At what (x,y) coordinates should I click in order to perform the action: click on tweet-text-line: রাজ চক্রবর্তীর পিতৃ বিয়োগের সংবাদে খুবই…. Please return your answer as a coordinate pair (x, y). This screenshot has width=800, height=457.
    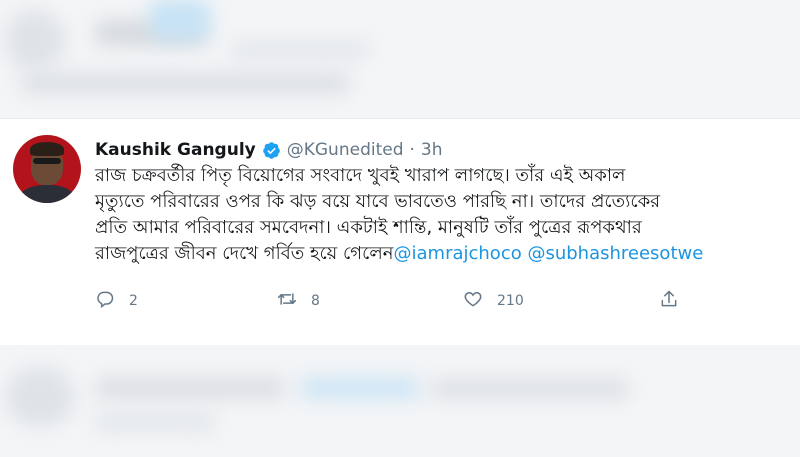
    Looking at the image, I should click on (360, 175).